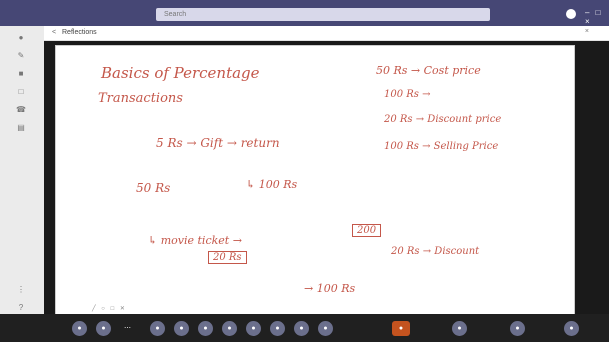  What do you see at coordinates (157, 328) in the screenshot?
I see `share-icon: ●` at bounding box center [157, 328].